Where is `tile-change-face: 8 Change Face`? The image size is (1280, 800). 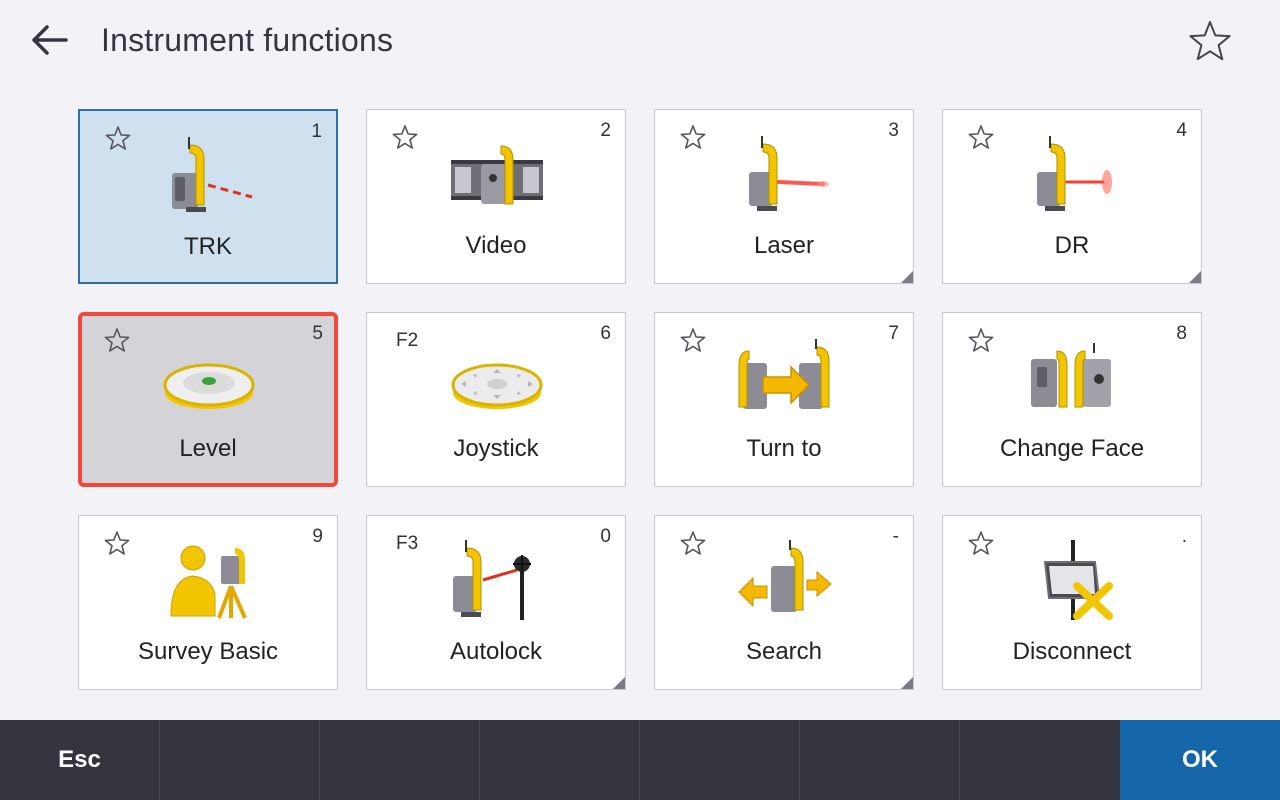
tile-change-face: 8 Change Face is located at coordinates (1072, 399).